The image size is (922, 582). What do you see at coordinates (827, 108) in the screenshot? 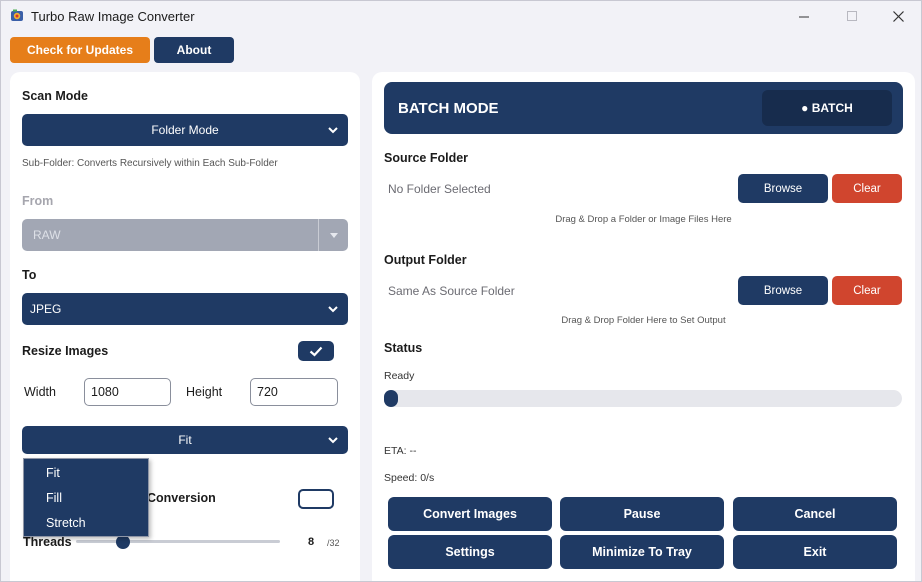
I see `batch-mode-badge: ● BATCH` at bounding box center [827, 108].